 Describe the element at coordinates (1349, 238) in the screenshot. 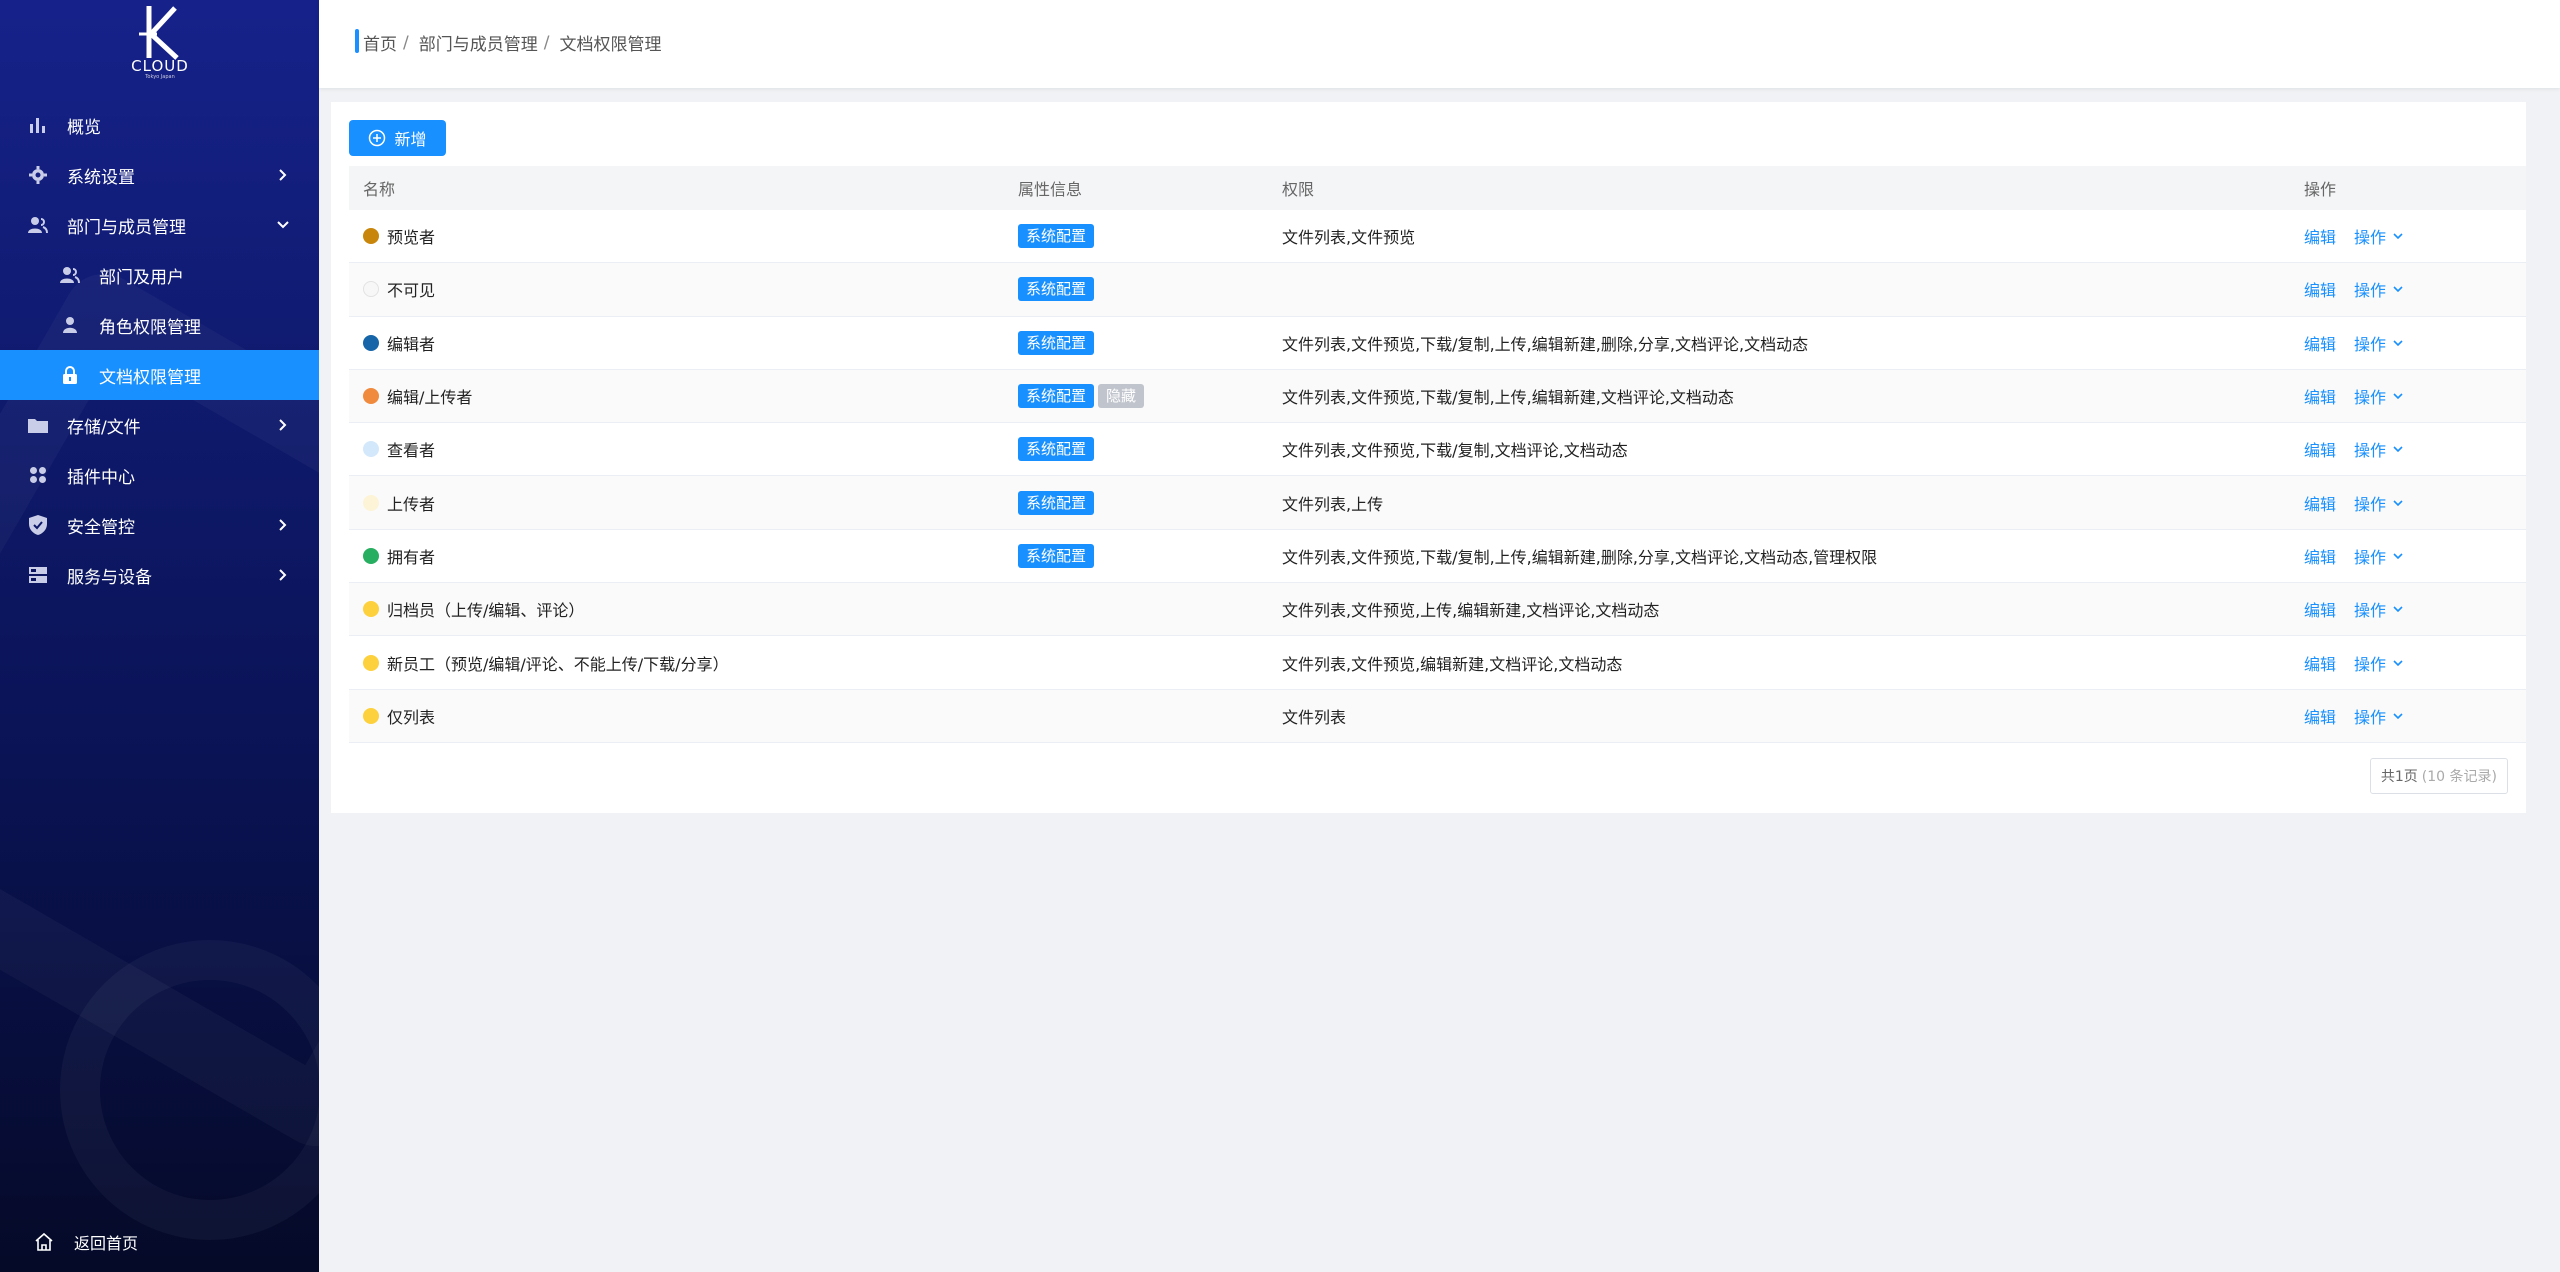

I see `cell-permissions: 文件列表,文件预览` at that location.